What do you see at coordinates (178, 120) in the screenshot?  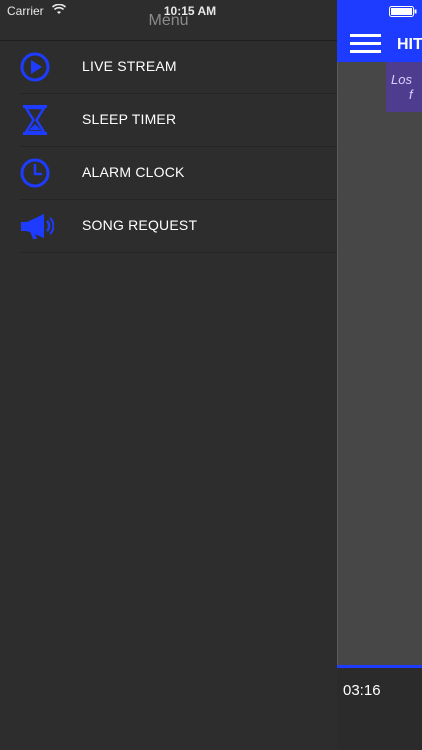 I see `menu-item-sleep-timer: SLEEP TIMER` at bounding box center [178, 120].